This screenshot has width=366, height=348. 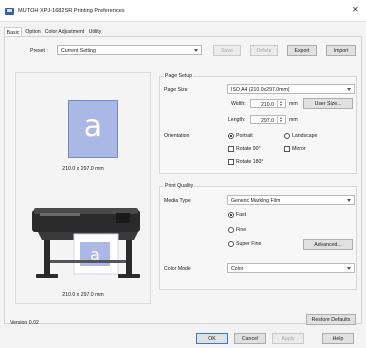 What do you see at coordinates (299, 149) in the screenshot?
I see `mirror-label: Mirror` at bounding box center [299, 149].